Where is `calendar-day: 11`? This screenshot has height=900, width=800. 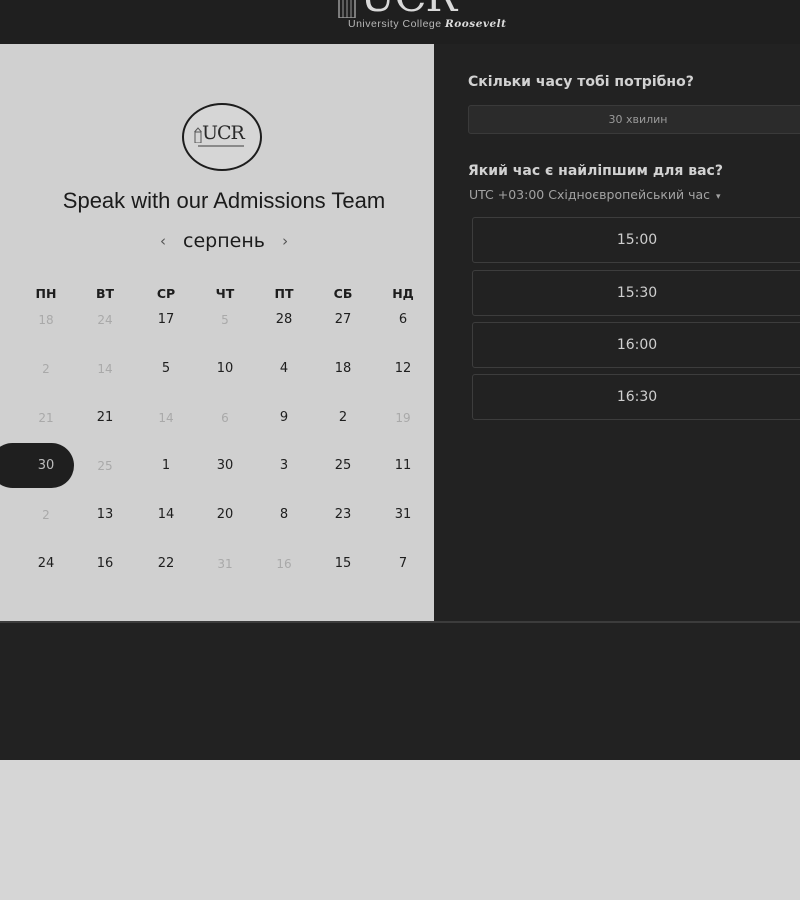
calendar-day: 11 is located at coordinates (403, 466).